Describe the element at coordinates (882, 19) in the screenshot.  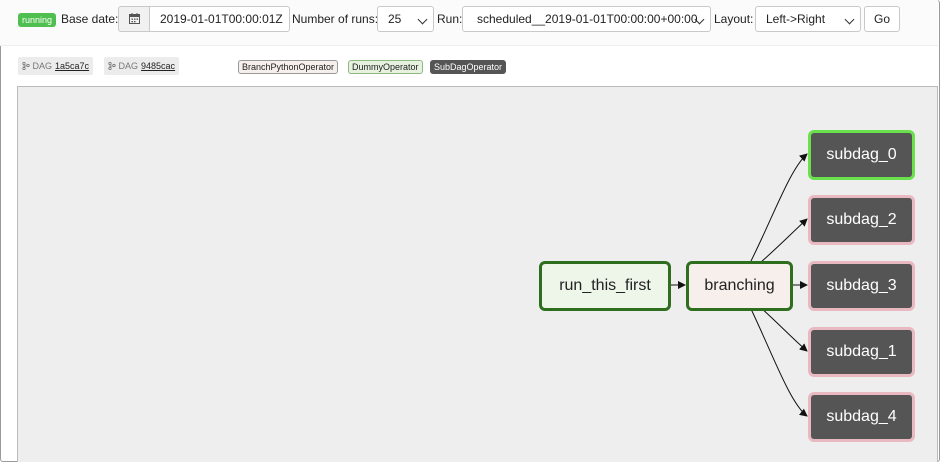
I see `go-button: Go` at that location.